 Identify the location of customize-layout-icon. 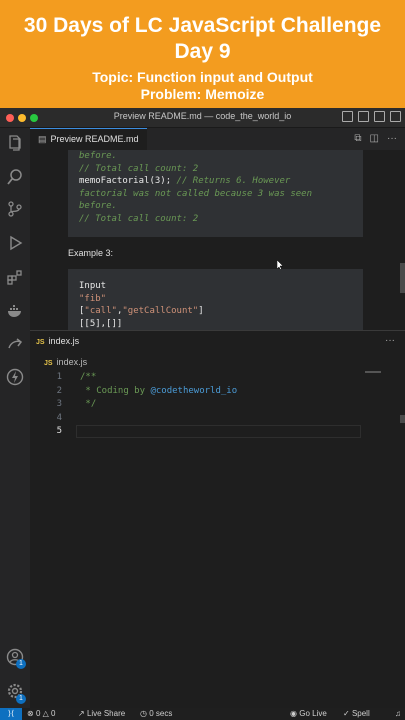
(395, 116).